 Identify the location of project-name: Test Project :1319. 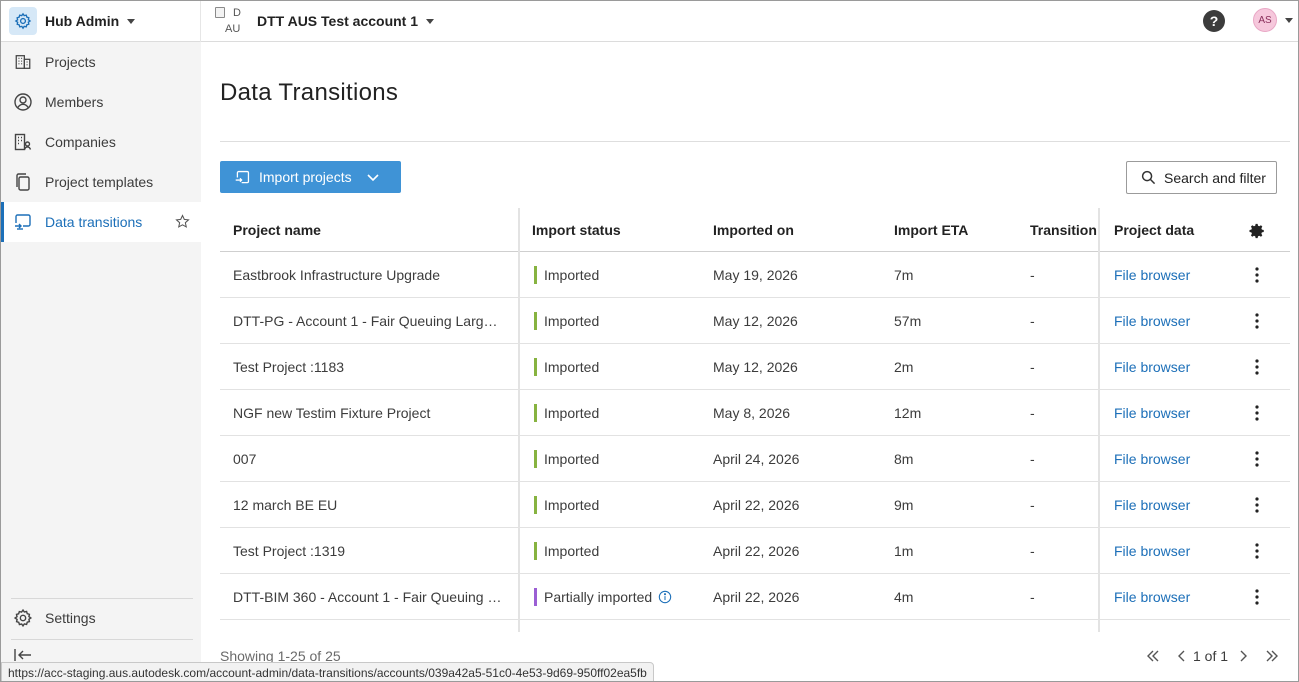
(289, 550).